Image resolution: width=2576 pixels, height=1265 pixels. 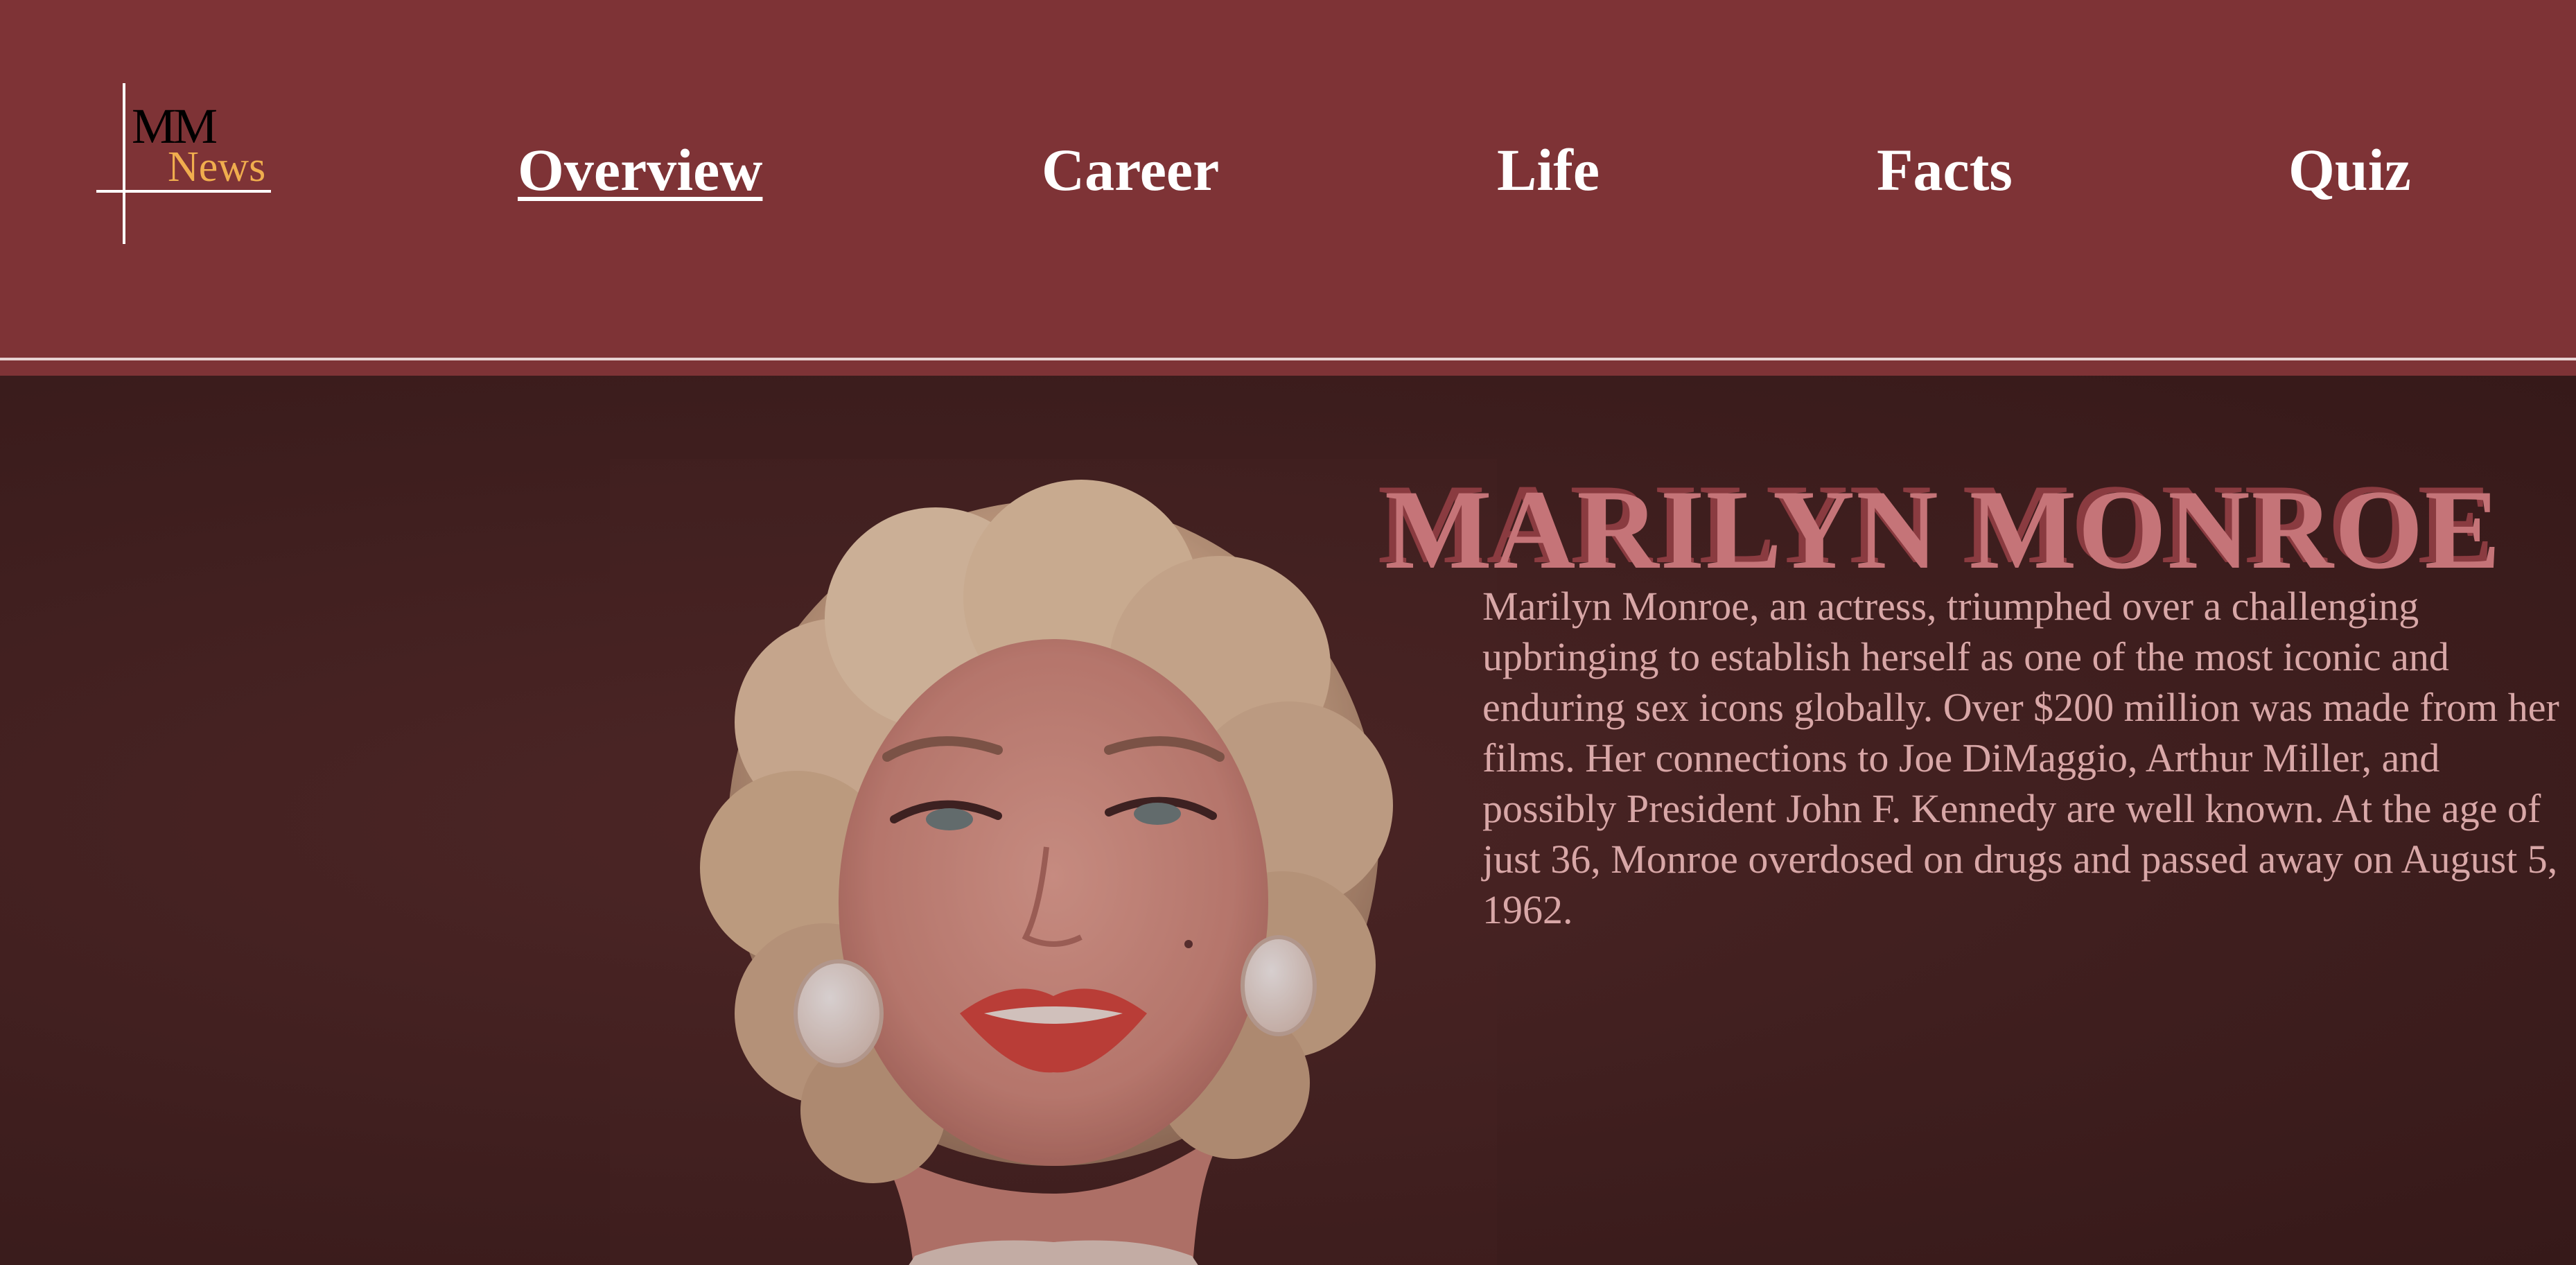 I want to click on page-title: MARILYN MONROE, so click(x=1943, y=529).